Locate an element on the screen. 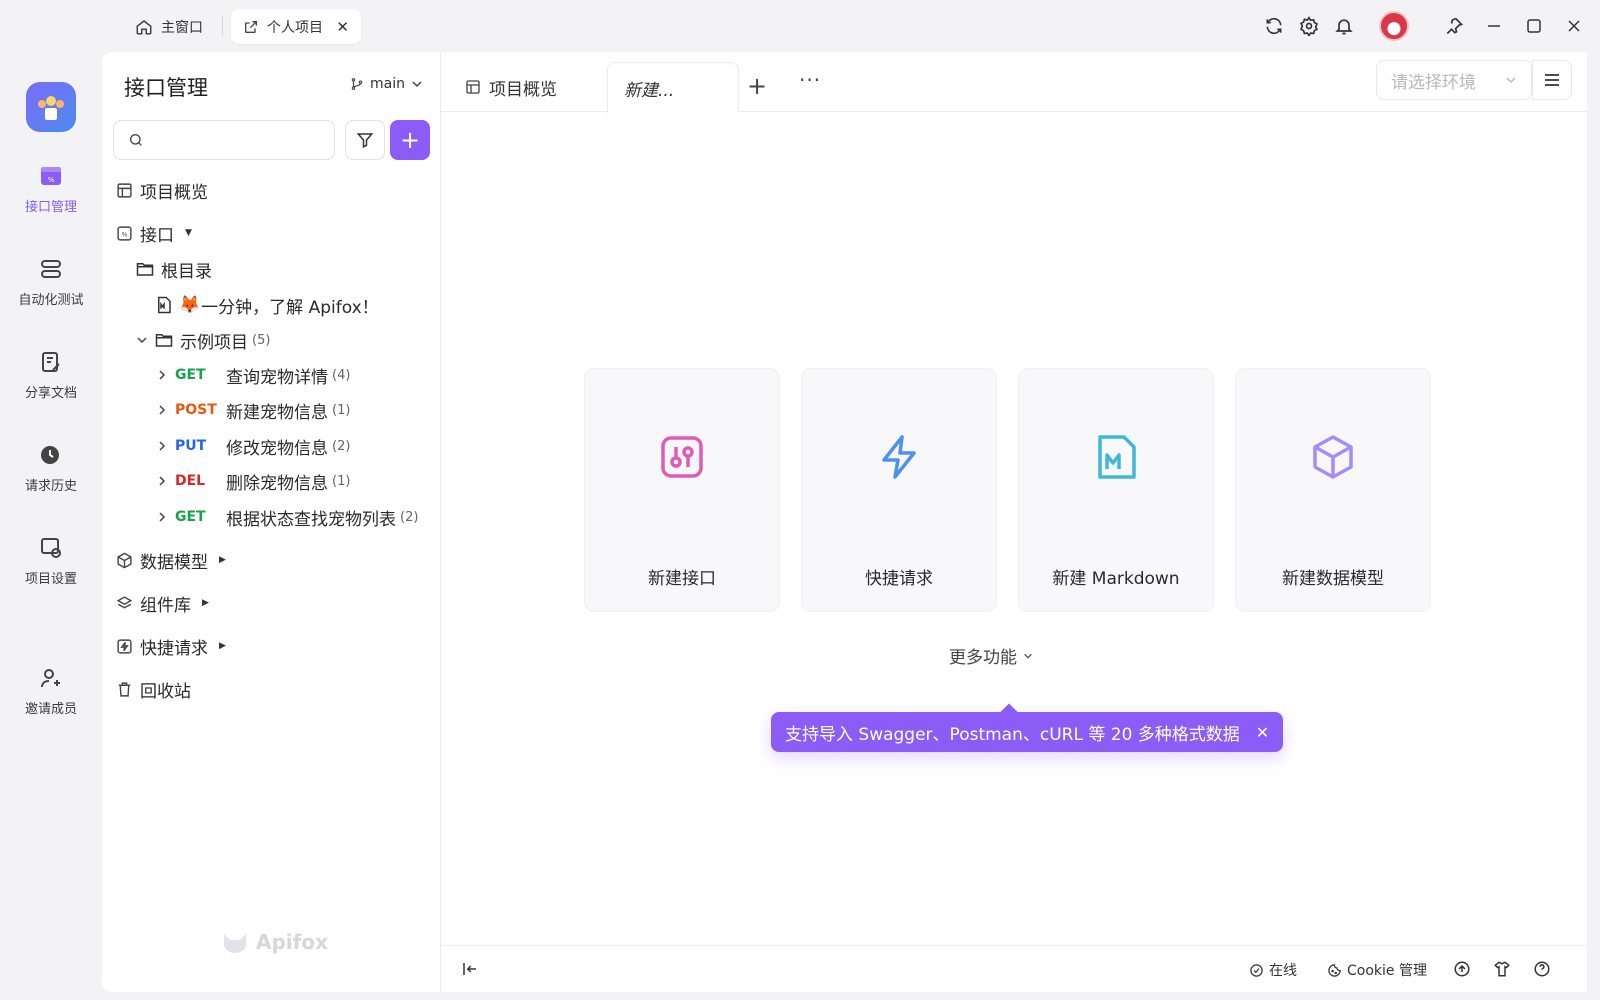 The width and height of the screenshot is (1600, 1000). window-tab-label: 个人项目 is located at coordinates (295, 27).